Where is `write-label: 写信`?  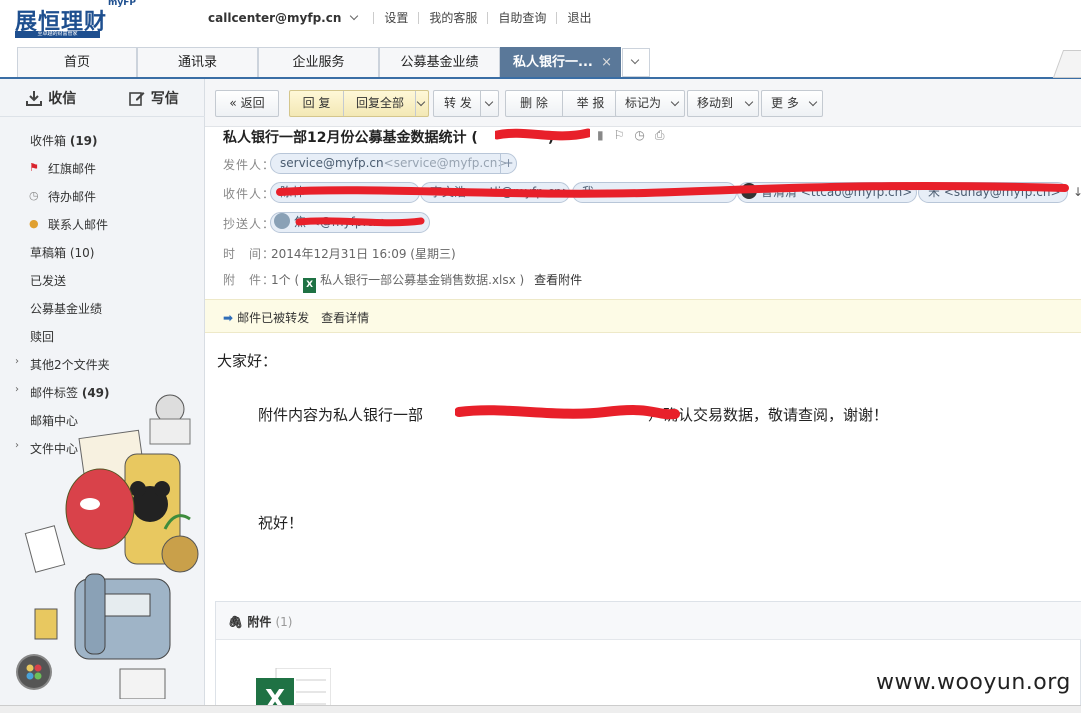
write-label: 写信 is located at coordinates (164, 98).